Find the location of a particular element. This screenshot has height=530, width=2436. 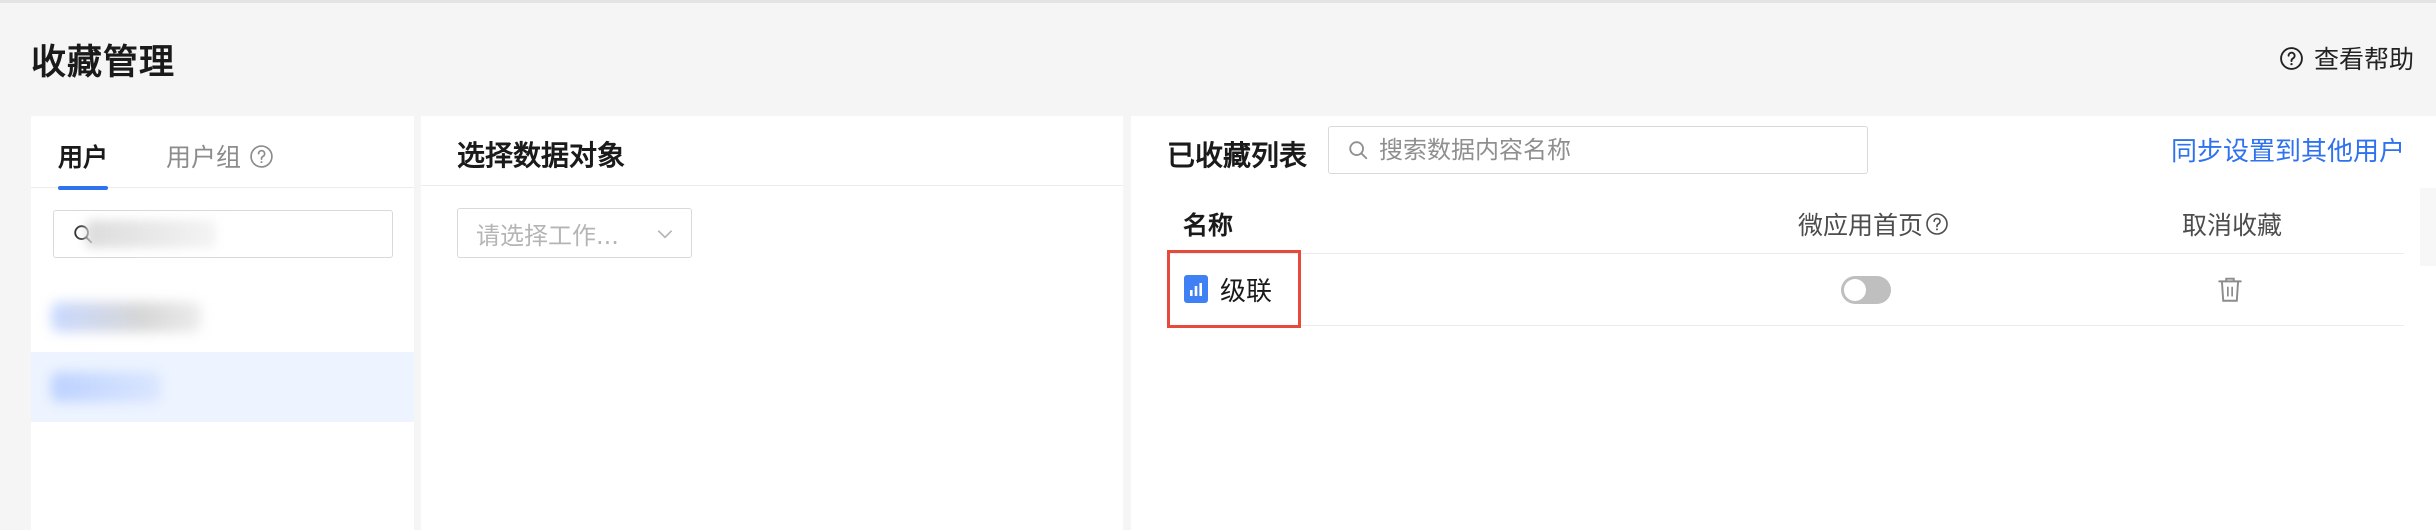

favorites-table: 名称 微应用首页 取消收藏 级联 is located at coordinates (1785, 258).